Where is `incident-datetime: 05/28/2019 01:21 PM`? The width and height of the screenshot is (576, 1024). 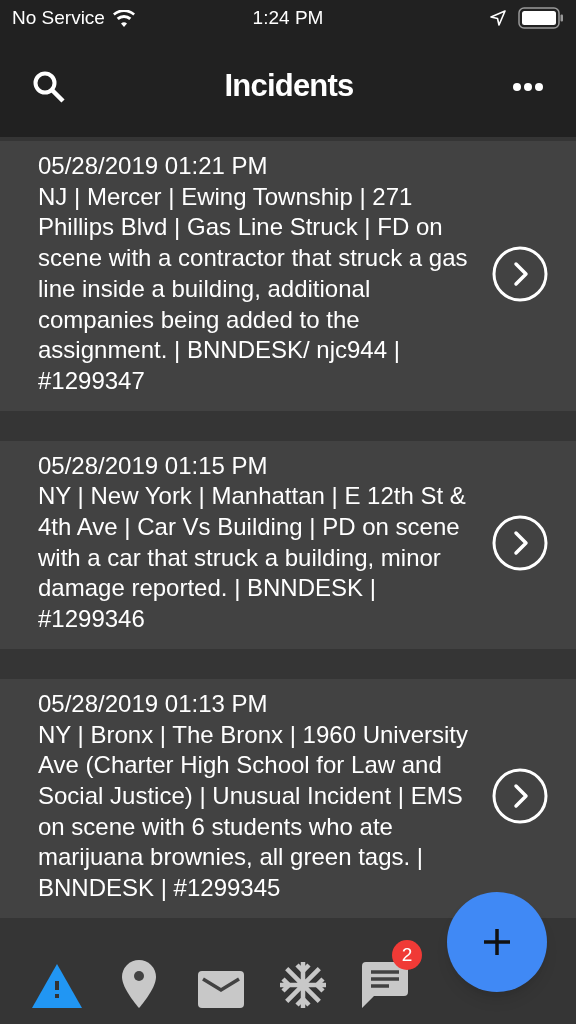
incident-datetime: 05/28/2019 01:21 PM is located at coordinates (153, 166).